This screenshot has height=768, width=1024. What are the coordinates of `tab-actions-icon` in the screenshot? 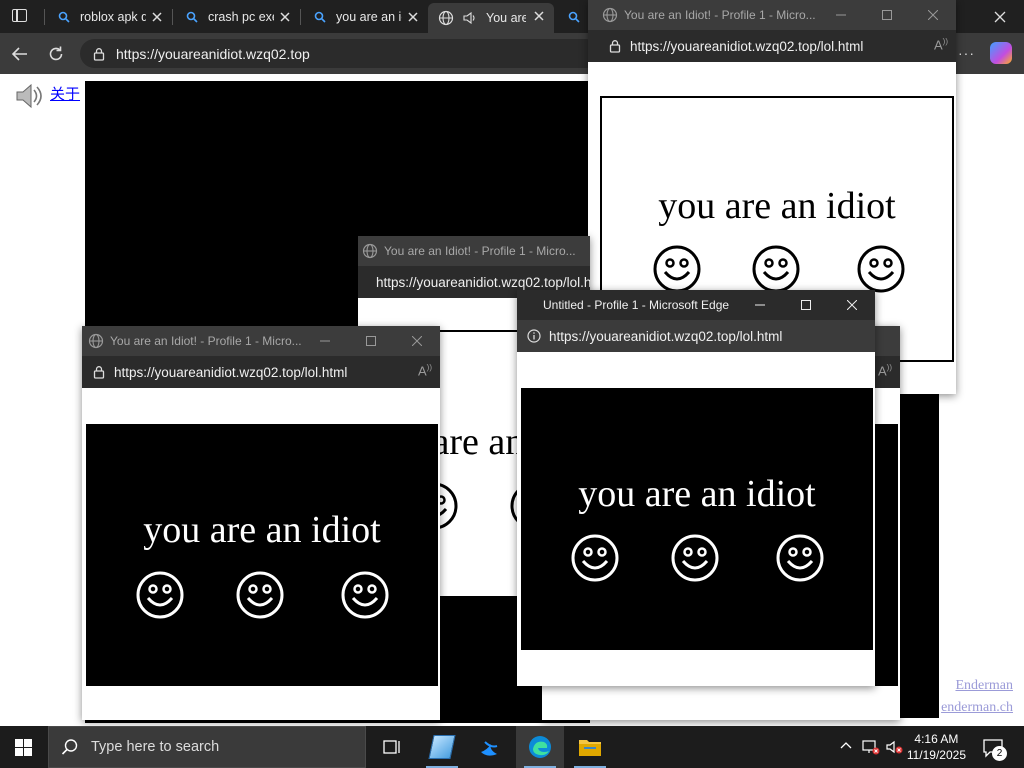 It's located at (19, 15).